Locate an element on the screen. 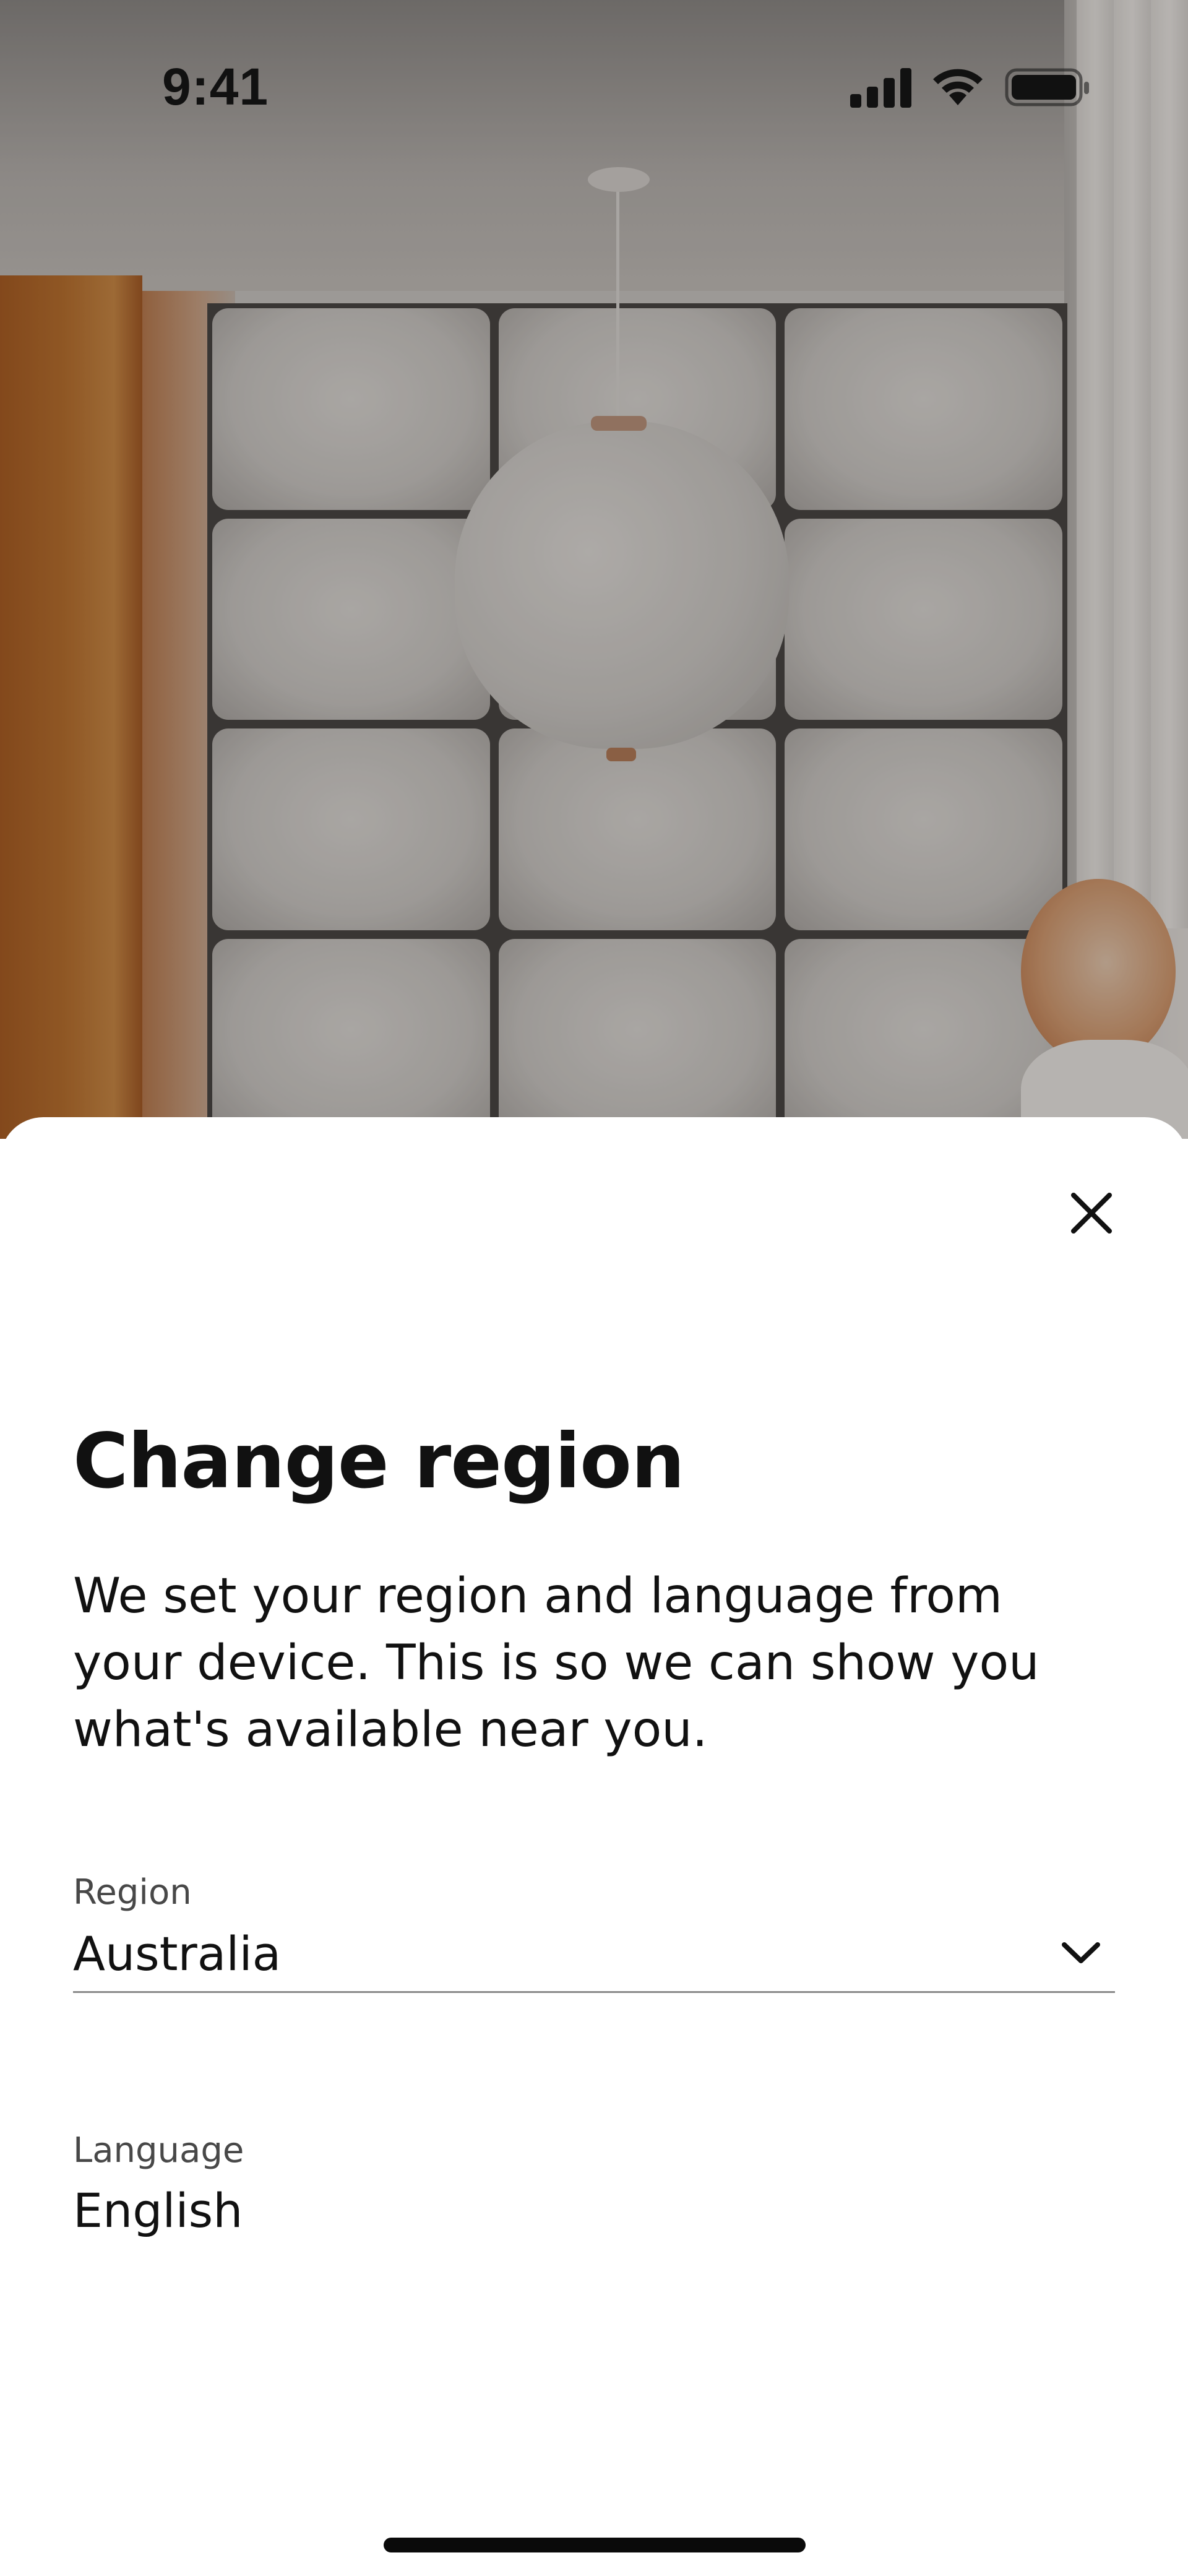 This screenshot has width=1188, height=2576. battery-icon is located at coordinates (1047, 87).